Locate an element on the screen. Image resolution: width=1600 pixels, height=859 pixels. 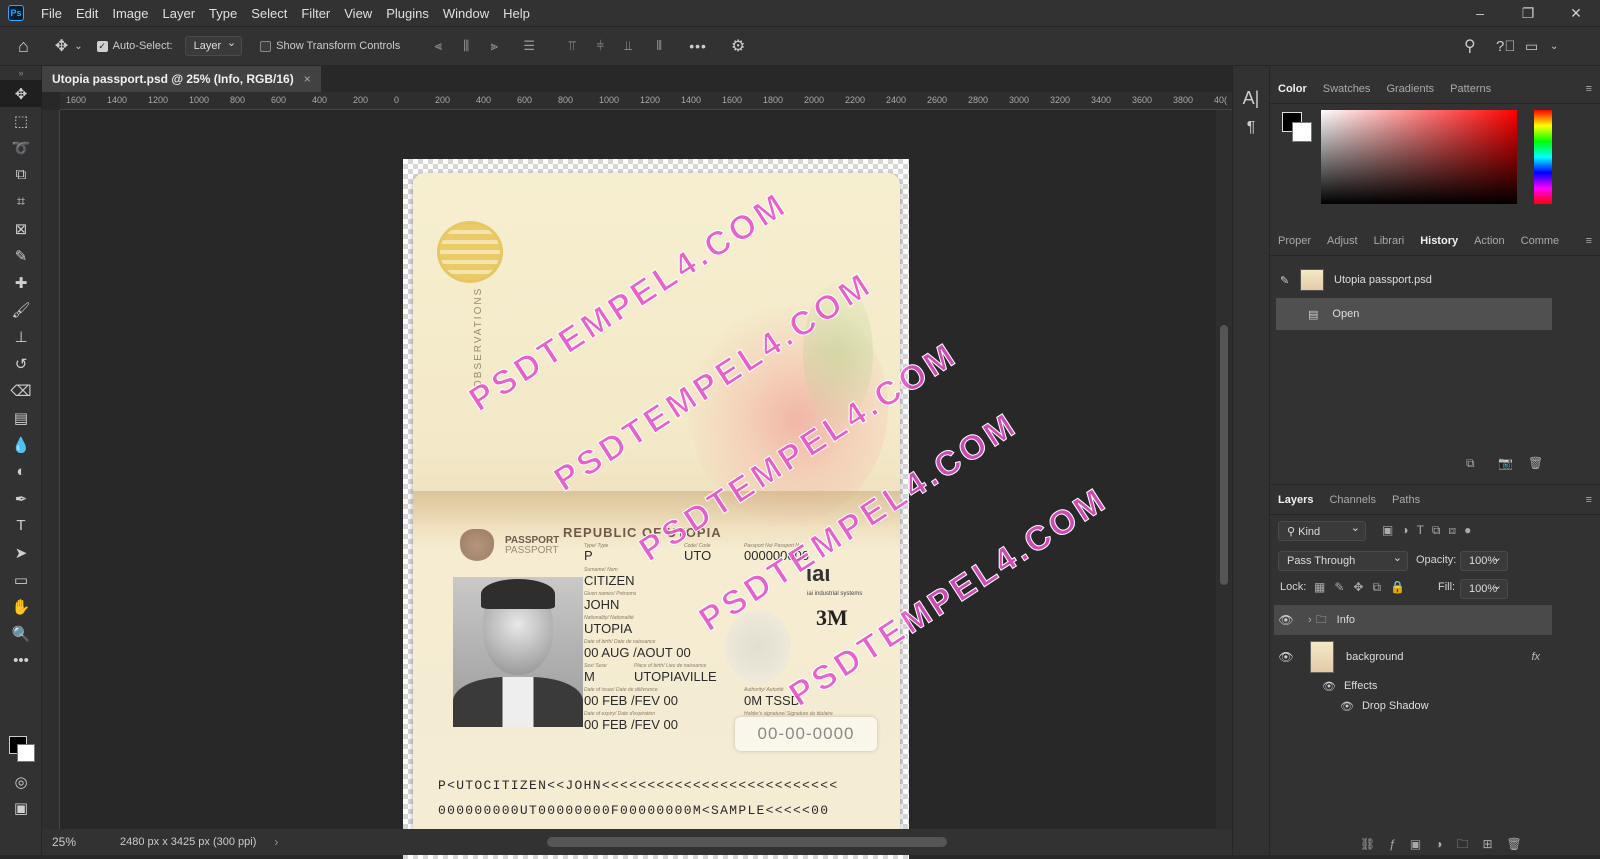
tab-paths: Paths is located at coordinates (1406, 500).